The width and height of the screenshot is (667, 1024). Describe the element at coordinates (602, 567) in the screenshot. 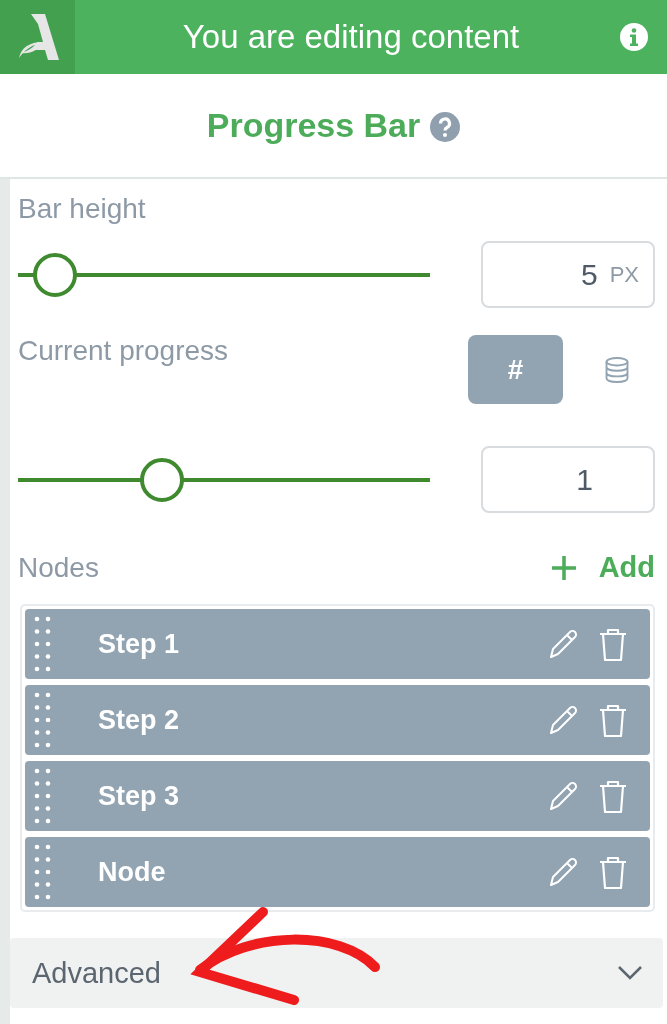

I see `add-button: Add` at that location.